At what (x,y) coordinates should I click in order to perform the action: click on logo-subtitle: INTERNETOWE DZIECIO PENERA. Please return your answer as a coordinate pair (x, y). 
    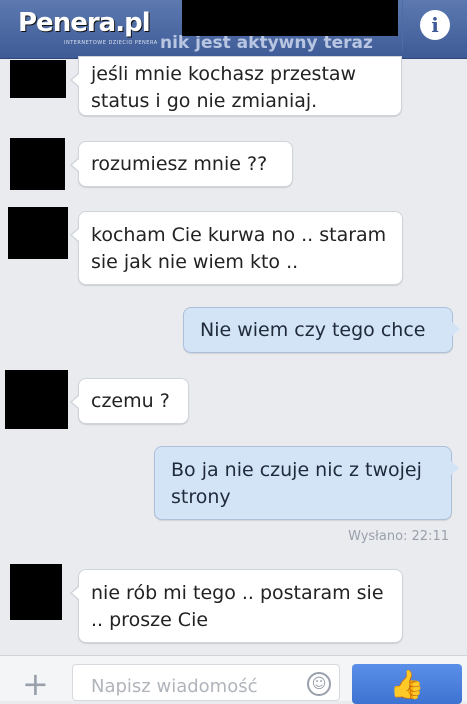
    Looking at the image, I should click on (111, 43).